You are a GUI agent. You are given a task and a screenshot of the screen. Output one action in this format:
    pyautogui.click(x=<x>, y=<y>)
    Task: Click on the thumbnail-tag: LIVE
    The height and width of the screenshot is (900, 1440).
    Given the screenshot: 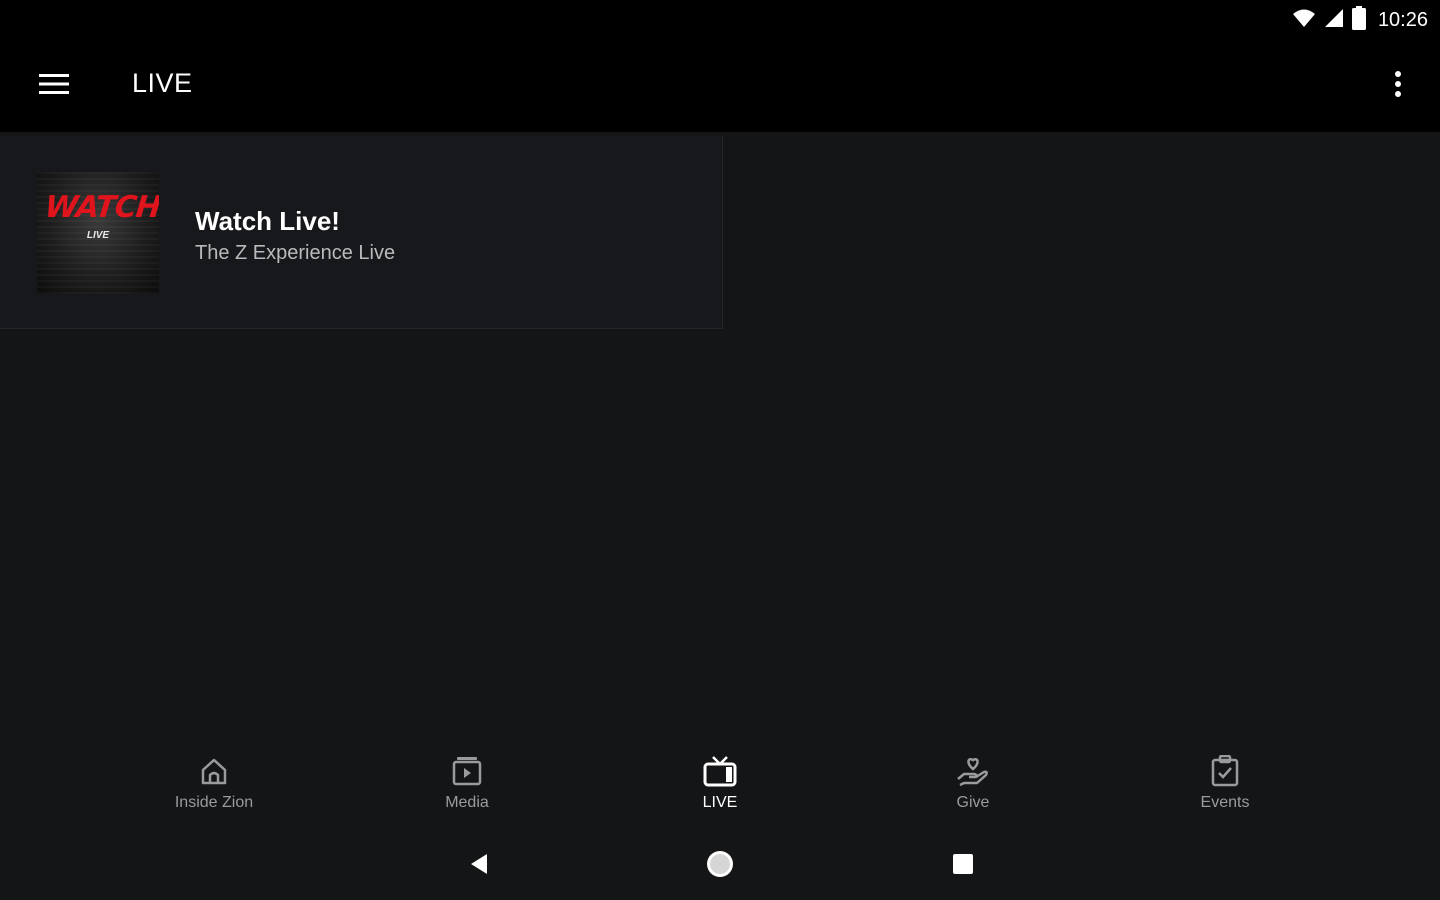 What is the action you would take?
    pyautogui.click(x=98, y=235)
    